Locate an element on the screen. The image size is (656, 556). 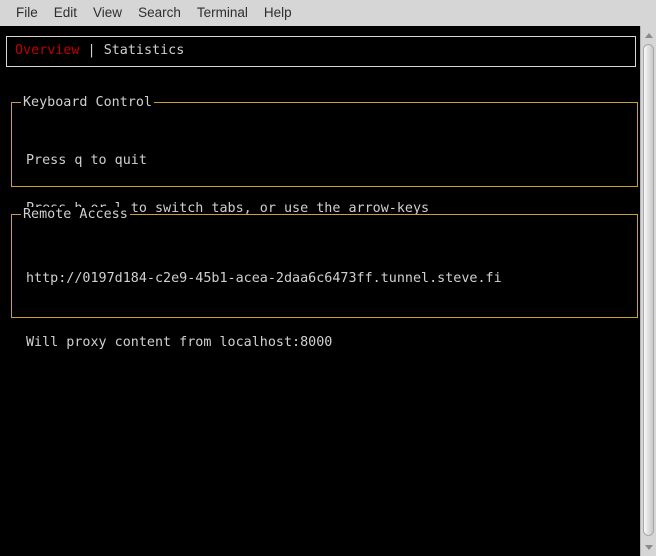
scrollbar-thumb is located at coordinates (648, 290).